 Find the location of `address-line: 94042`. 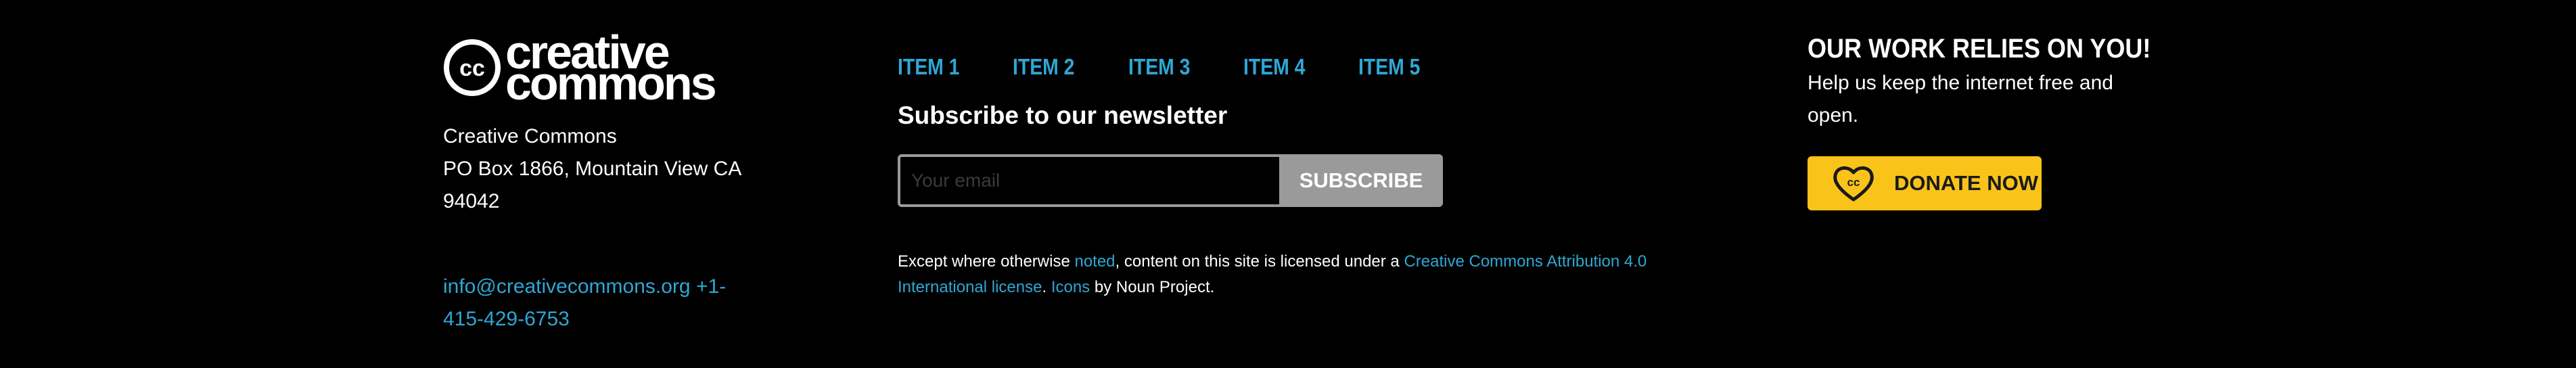

address-line: 94042 is located at coordinates (471, 201).